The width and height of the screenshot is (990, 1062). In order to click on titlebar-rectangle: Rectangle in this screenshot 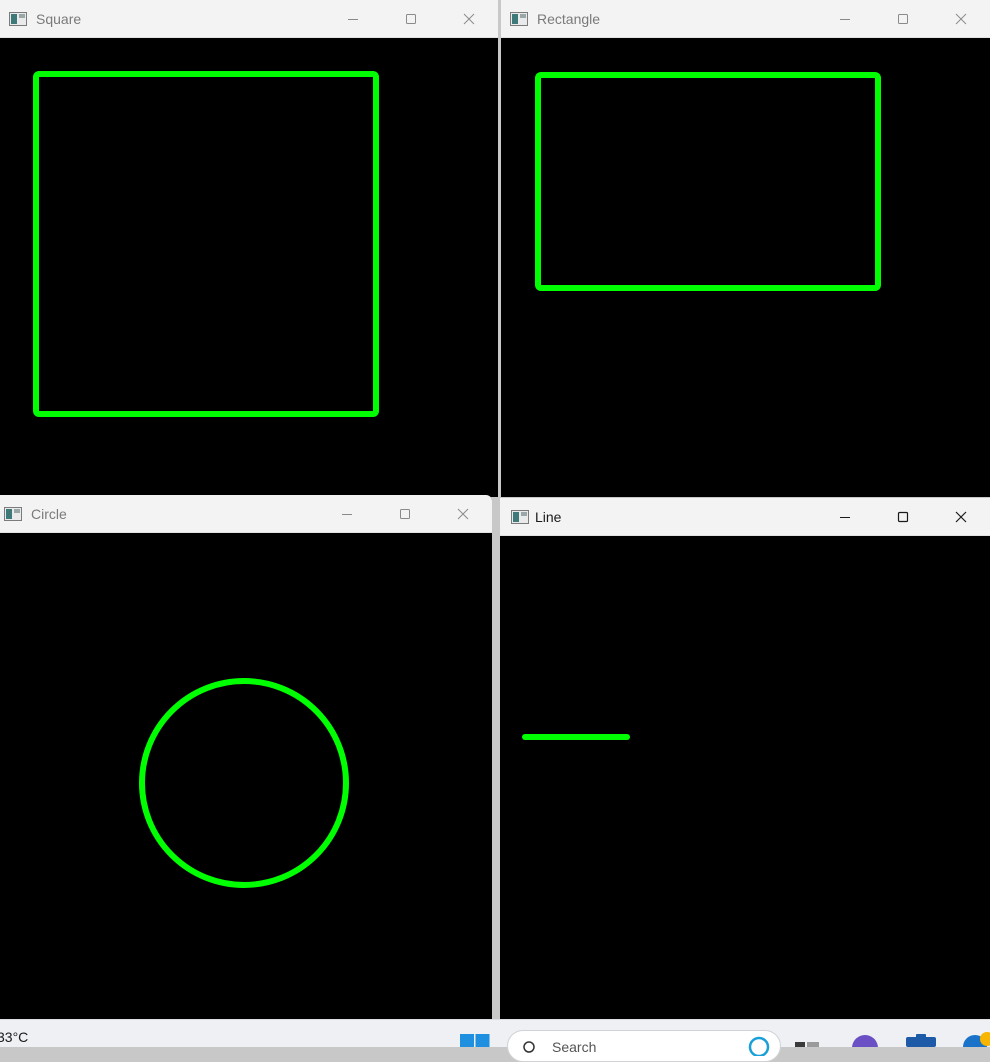, I will do `click(745, 19)`.